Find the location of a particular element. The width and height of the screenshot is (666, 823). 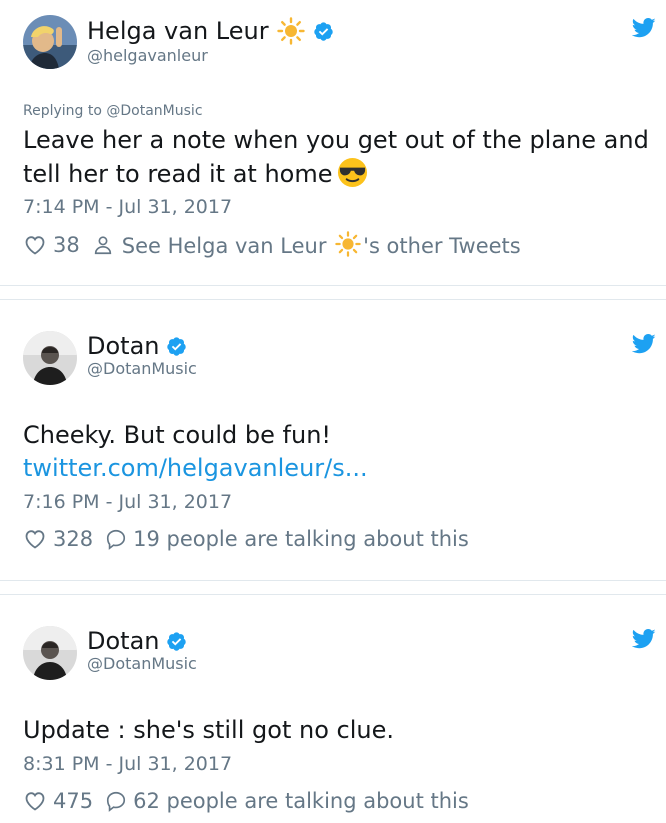

tweet-actions: 328 19 people are talking about this is located at coordinates (246, 539).